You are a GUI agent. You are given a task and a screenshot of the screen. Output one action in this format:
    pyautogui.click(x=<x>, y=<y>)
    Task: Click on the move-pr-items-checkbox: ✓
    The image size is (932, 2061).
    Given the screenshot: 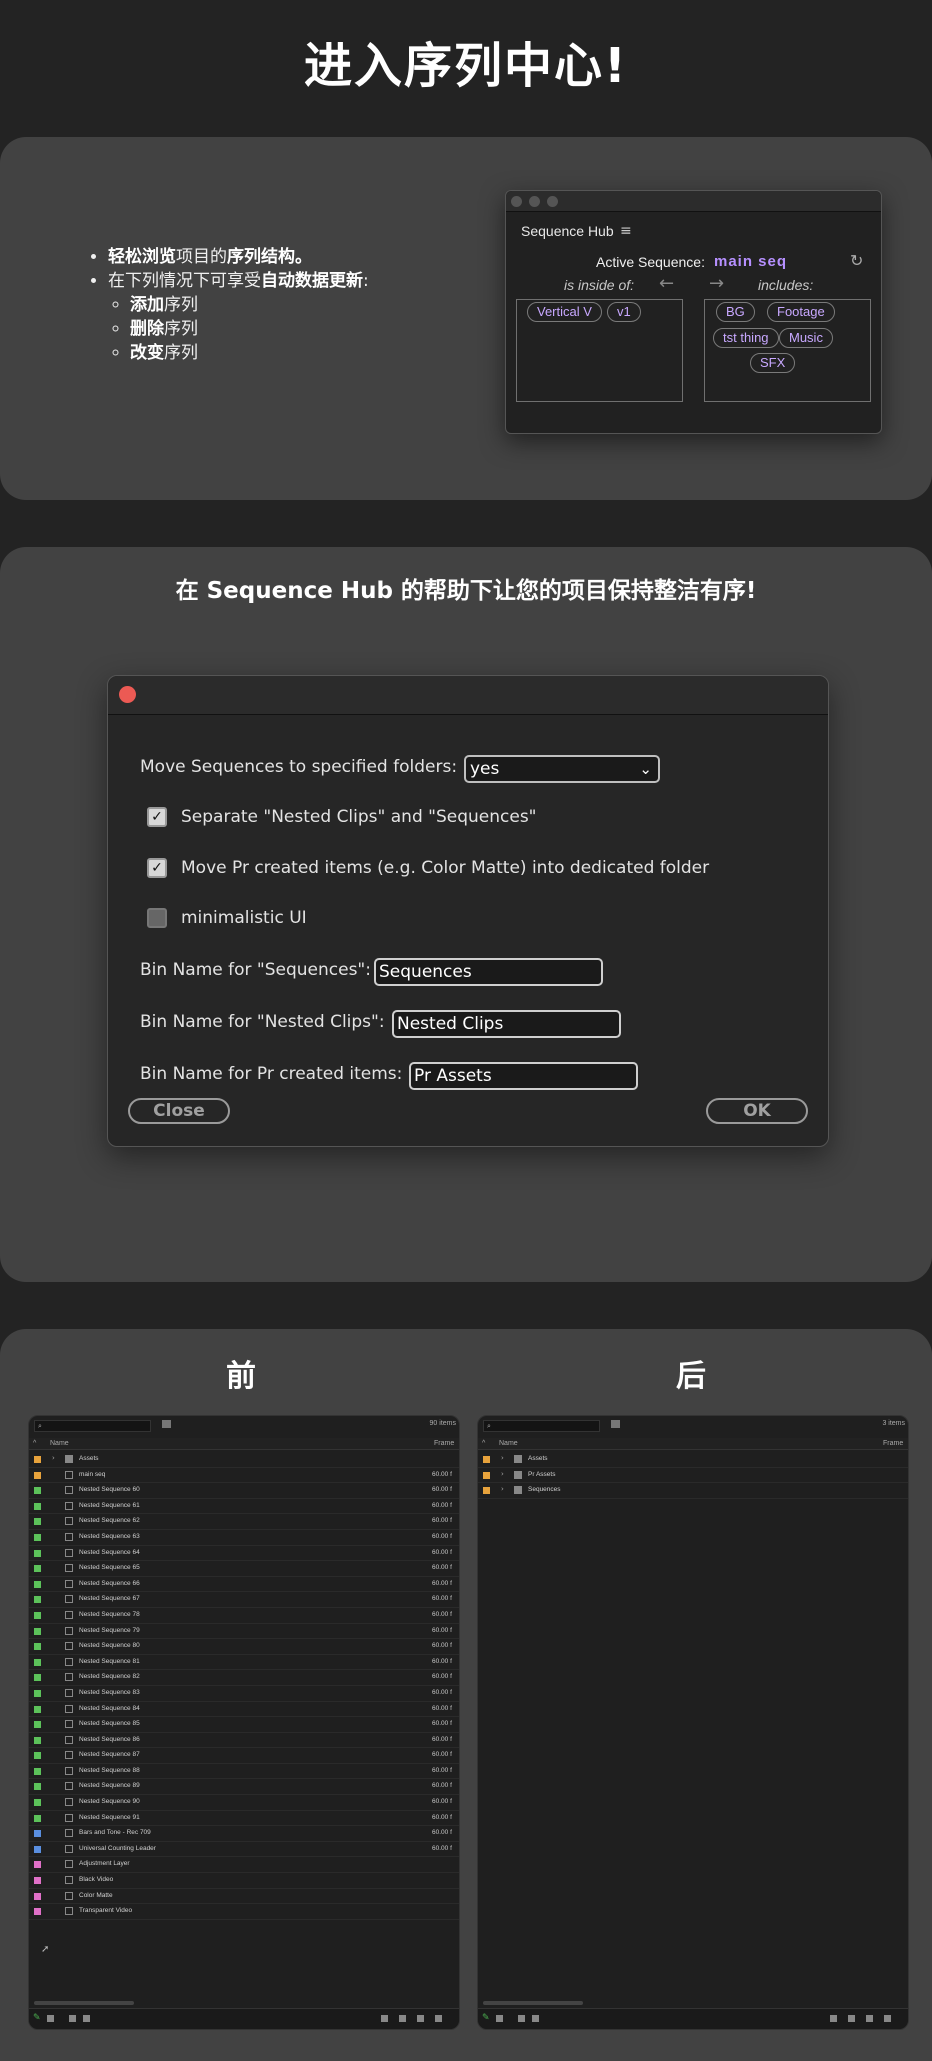 What is the action you would take?
    pyautogui.click(x=157, y=868)
    